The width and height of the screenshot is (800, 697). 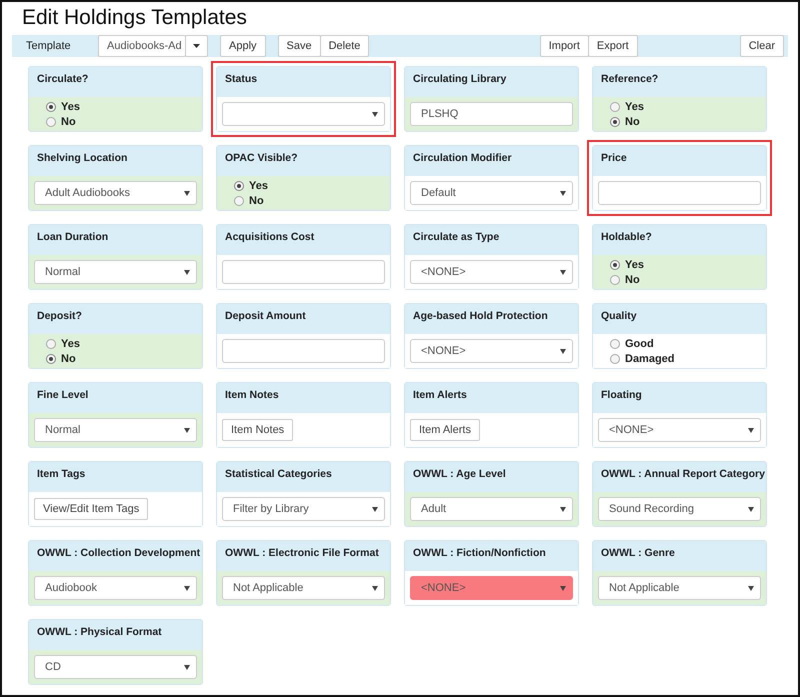 What do you see at coordinates (459, 79) in the screenshot?
I see `field-label: Circulating Library` at bounding box center [459, 79].